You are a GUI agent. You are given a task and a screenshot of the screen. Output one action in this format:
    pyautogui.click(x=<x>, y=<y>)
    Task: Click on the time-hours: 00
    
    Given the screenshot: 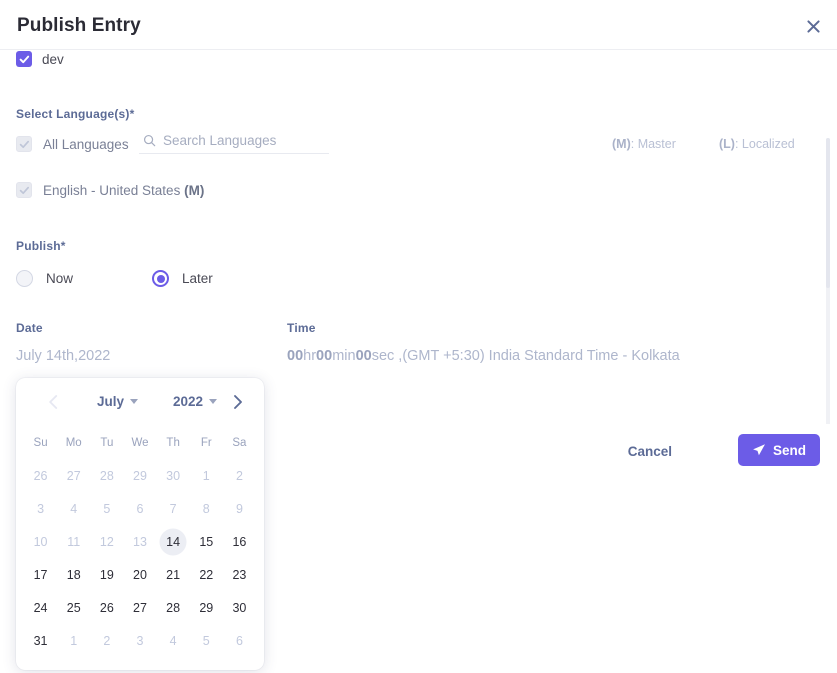 What is the action you would take?
    pyautogui.click(x=295, y=356)
    